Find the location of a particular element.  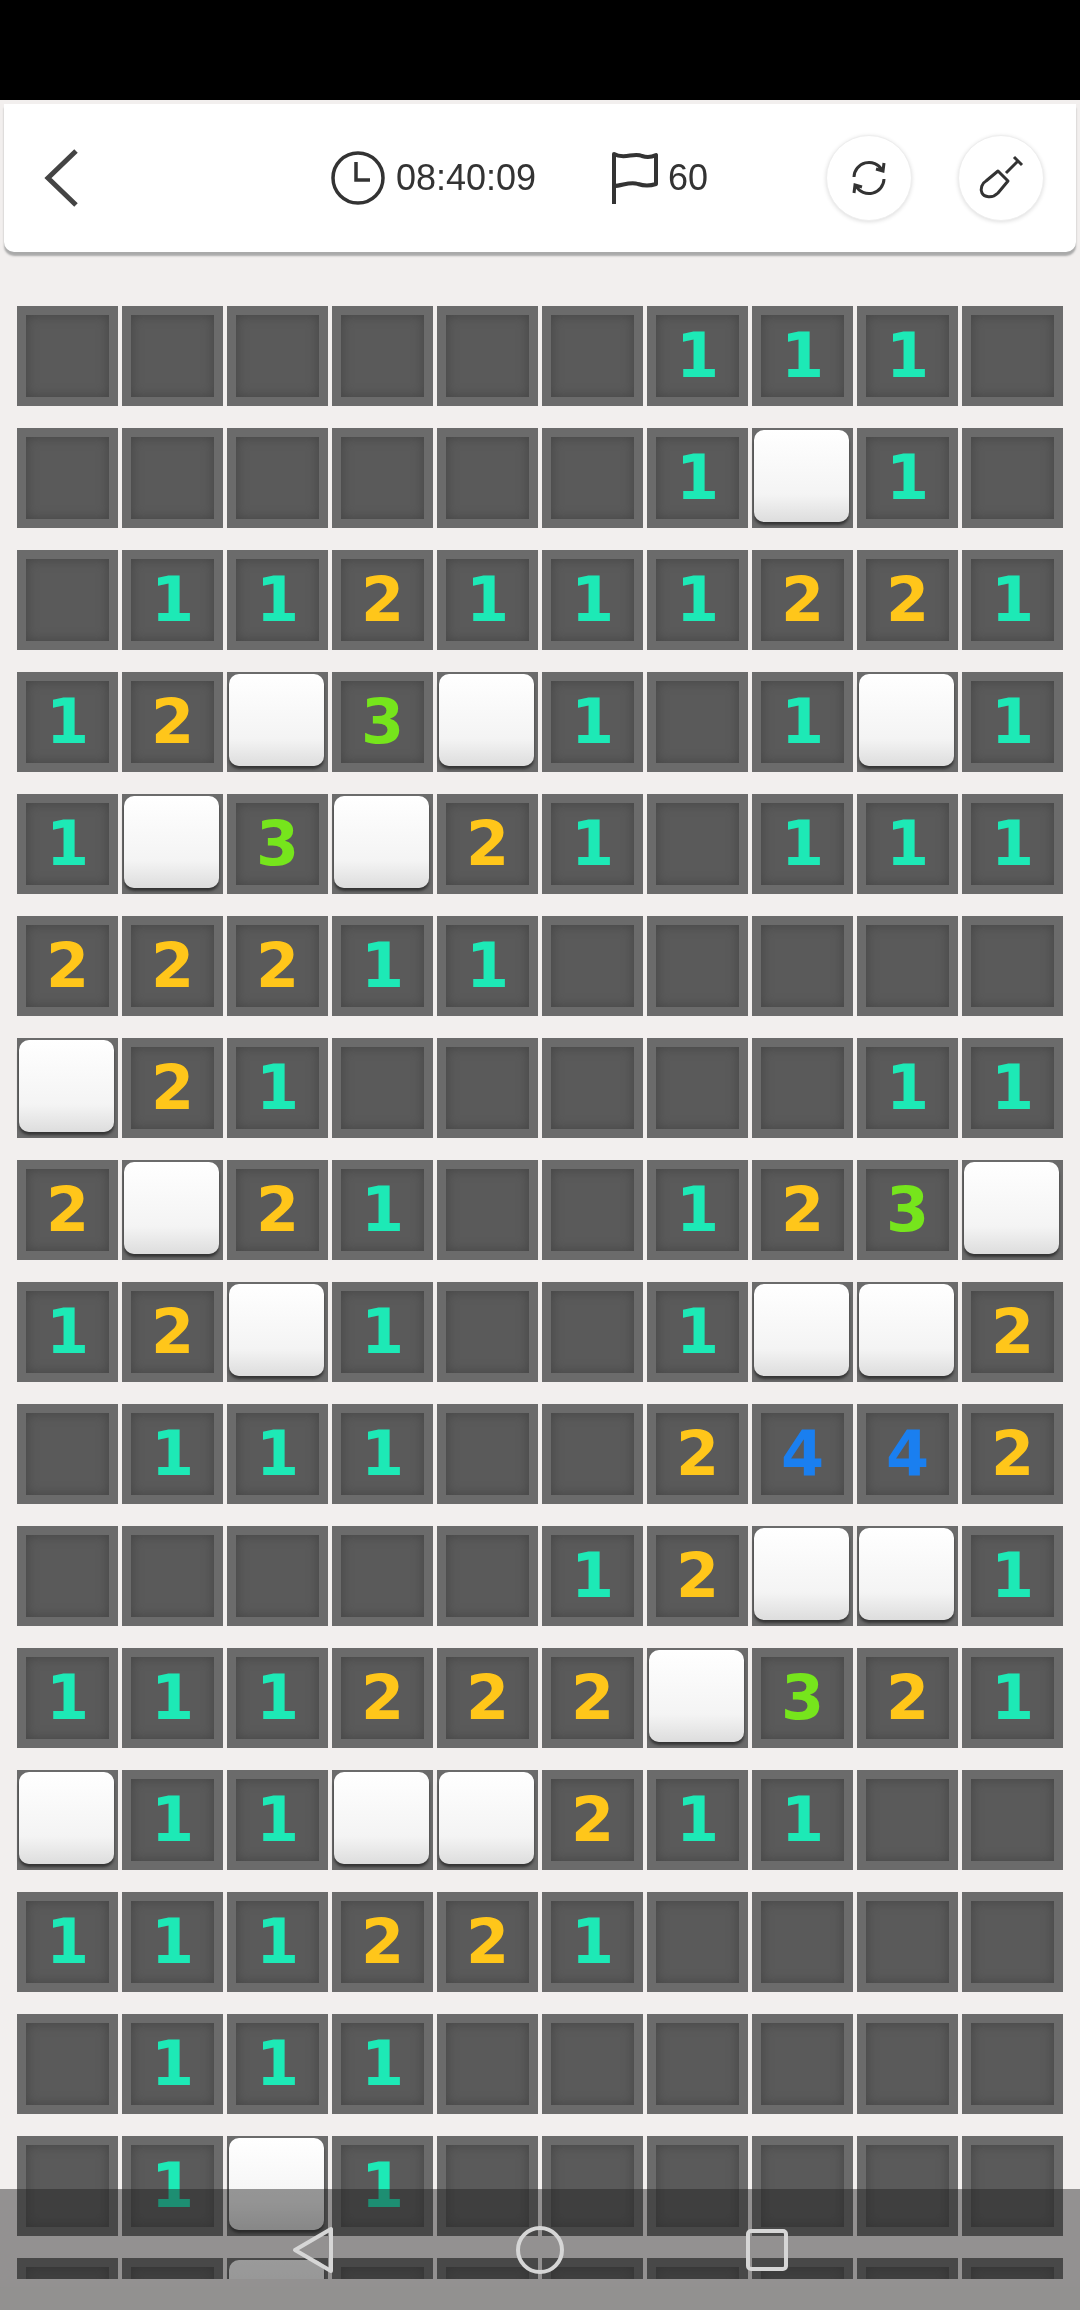

home-icon is located at coordinates (540, 2249).